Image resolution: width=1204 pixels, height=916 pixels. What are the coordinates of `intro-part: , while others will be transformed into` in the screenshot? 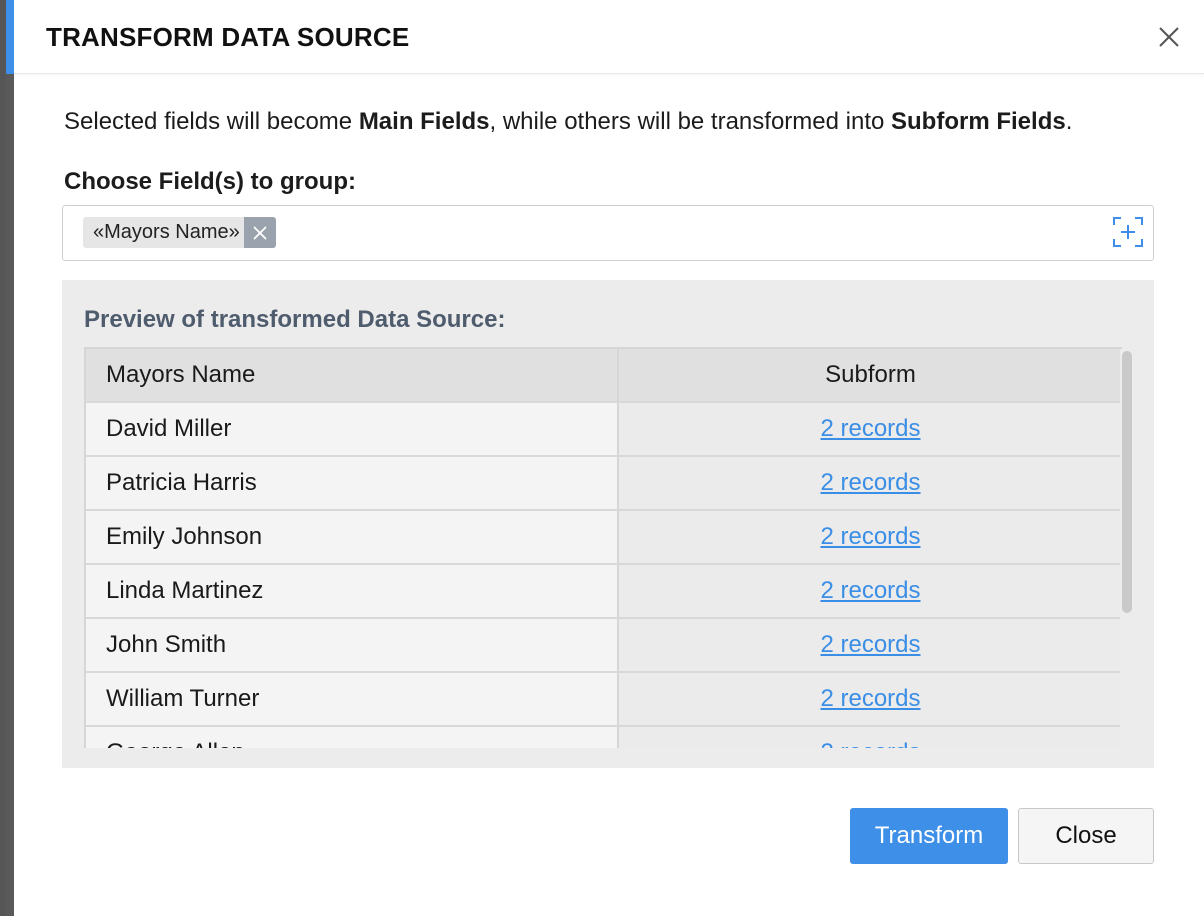 It's located at (690, 121).